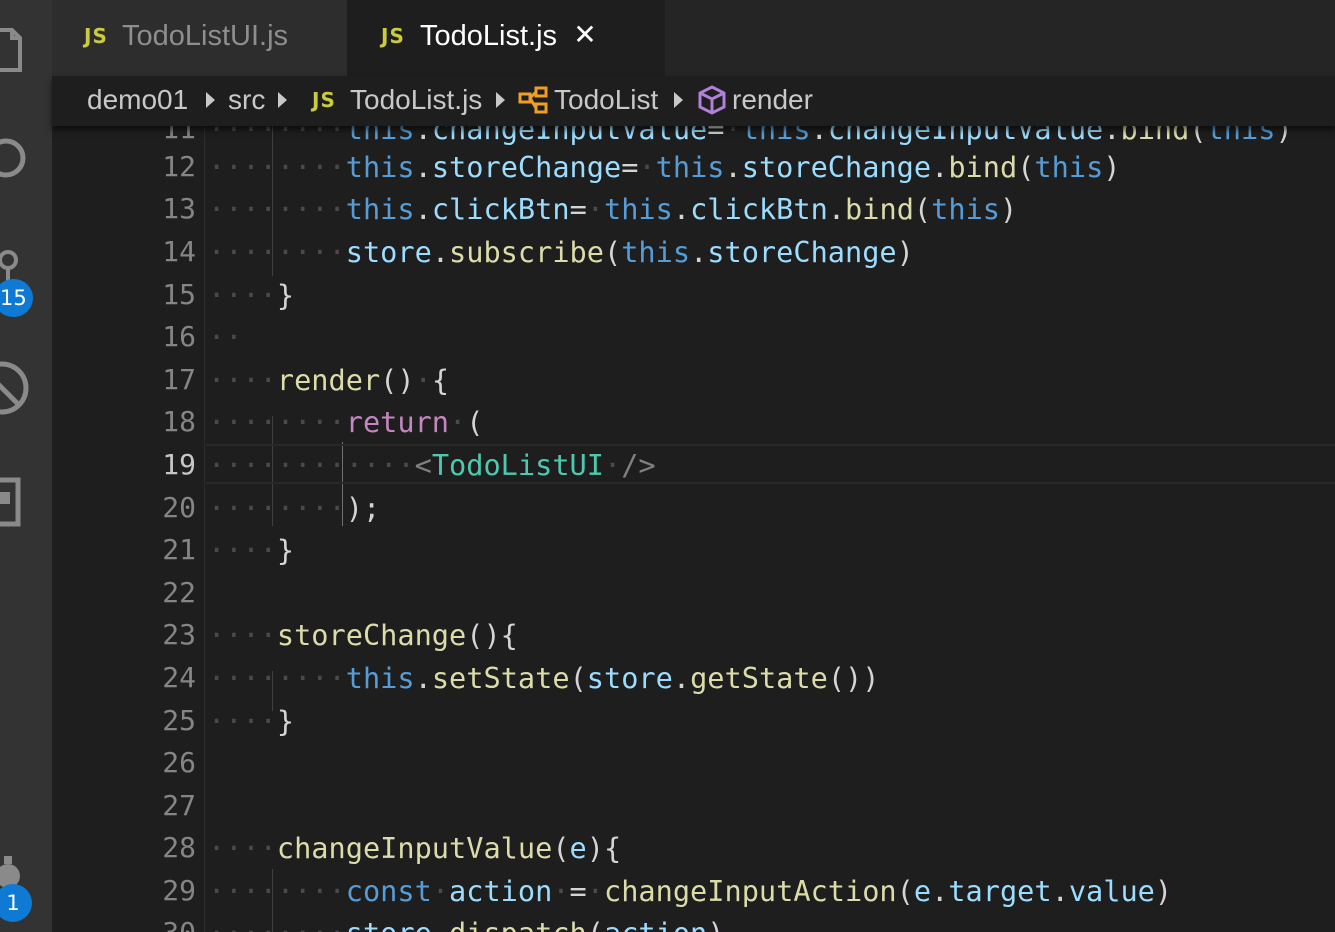  I want to click on line-number: 23, so click(179, 634).